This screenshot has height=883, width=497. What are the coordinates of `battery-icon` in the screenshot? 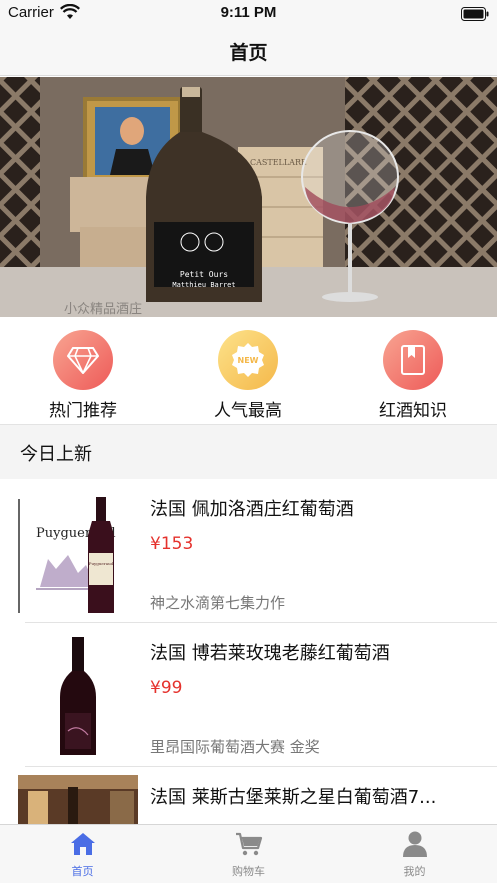 It's located at (475, 15).